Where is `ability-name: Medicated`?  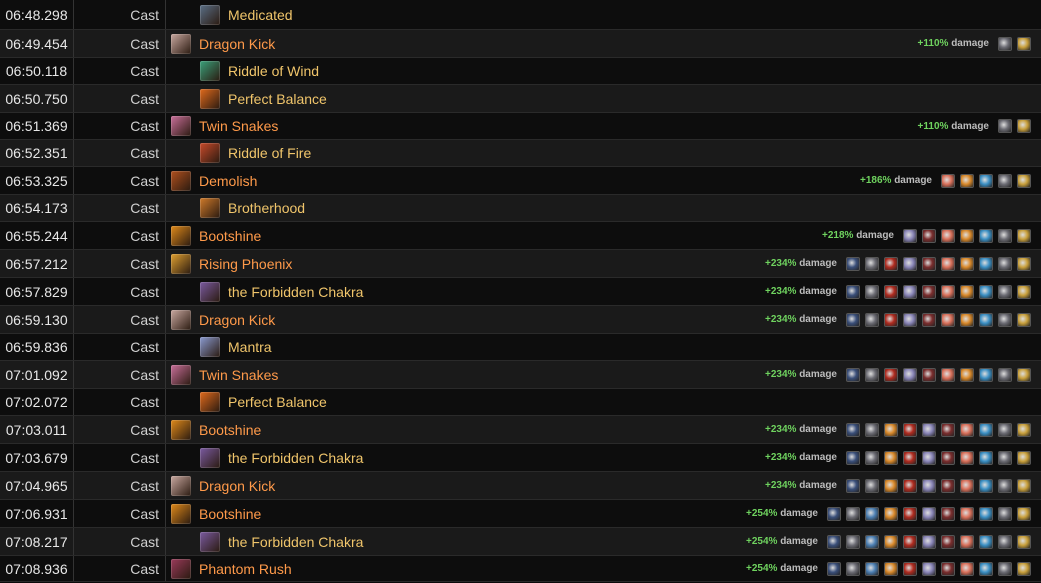 ability-name: Medicated is located at coordinates (260, 15).